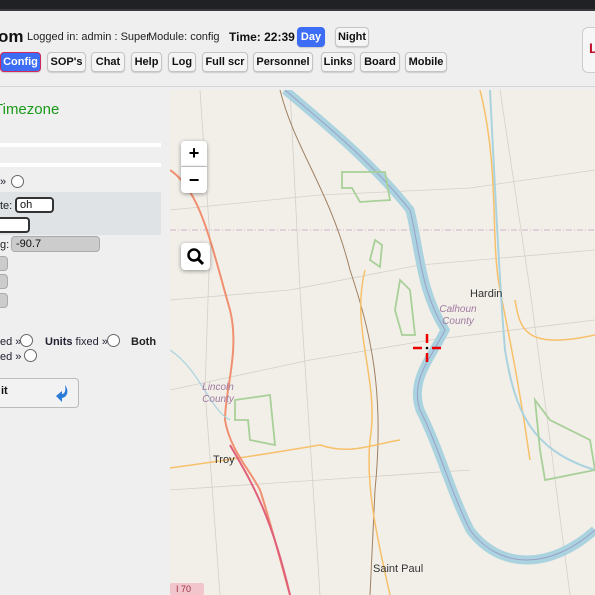  I want to click on units-fixed-radio, so click(113, 340).